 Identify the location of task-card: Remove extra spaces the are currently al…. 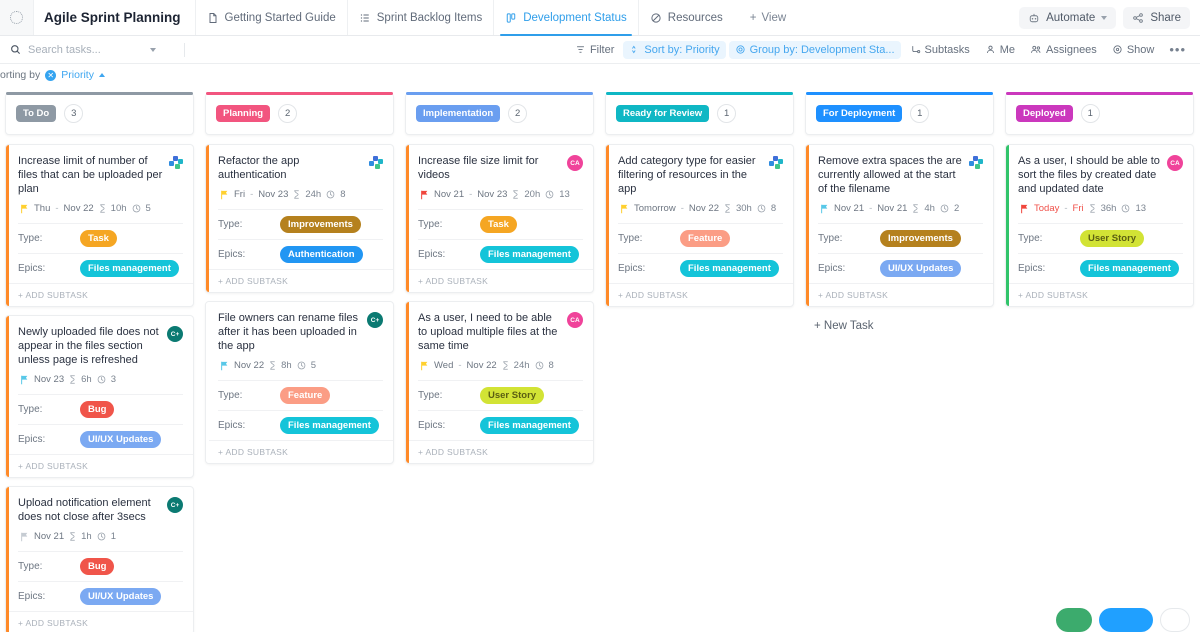
(899, 225).